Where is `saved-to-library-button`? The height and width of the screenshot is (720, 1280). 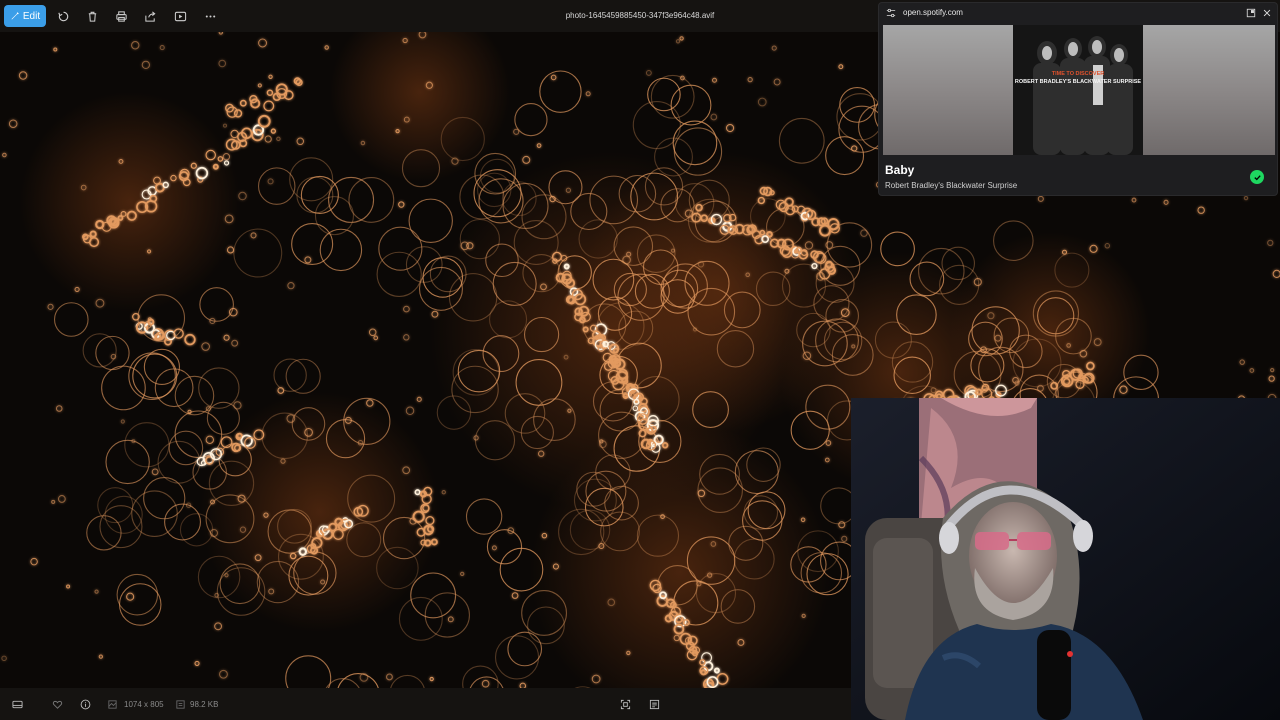
saved-to-library-button is located at coordinates (1257, 177).